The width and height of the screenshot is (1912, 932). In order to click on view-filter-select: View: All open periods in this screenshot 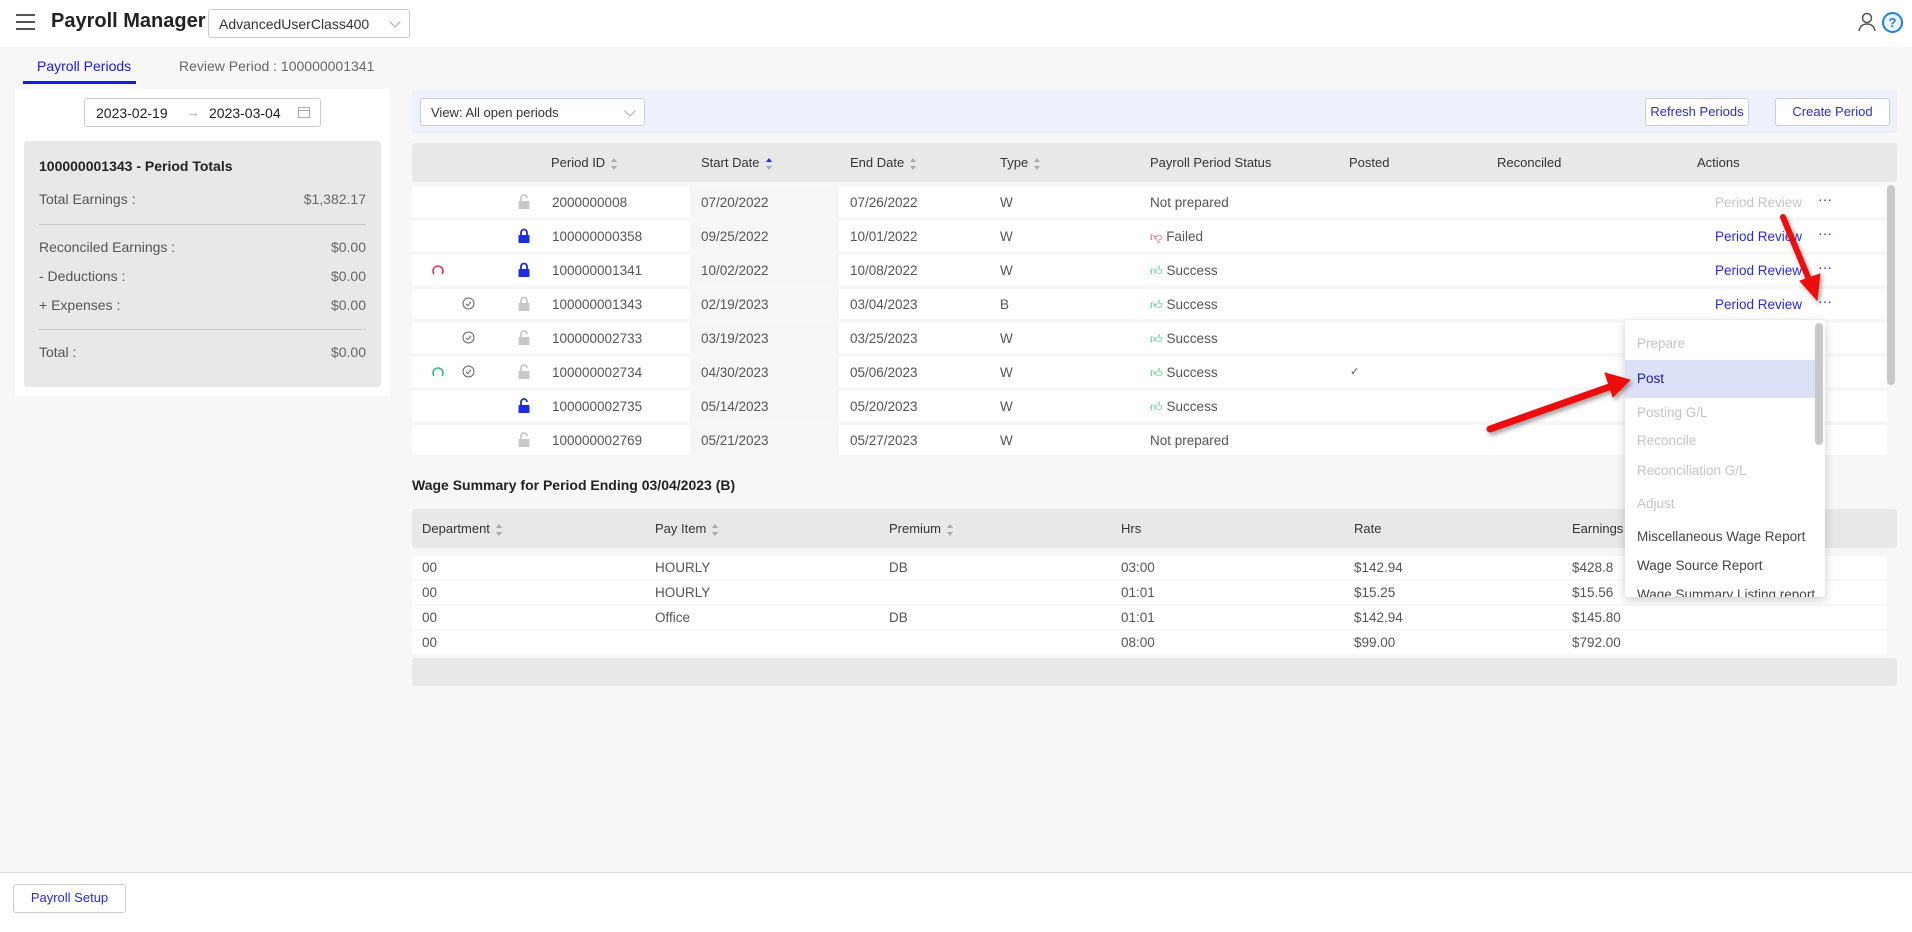, I will do `click(532, 112)`.